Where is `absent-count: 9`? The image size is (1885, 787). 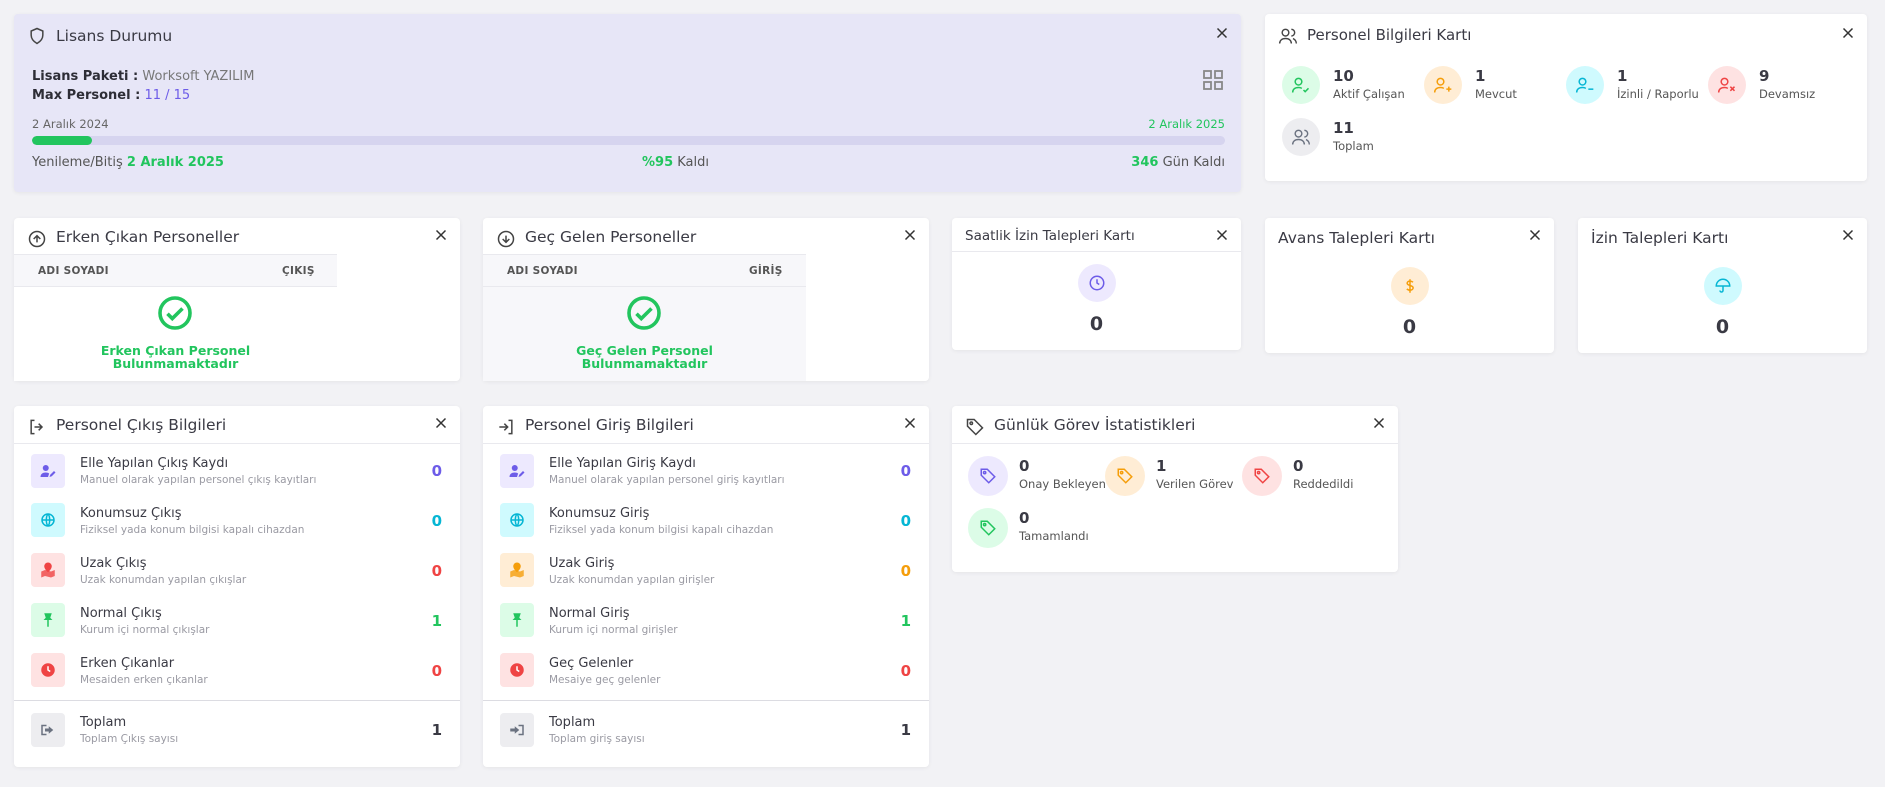 absent-count: 9 is located at coordinates (1764, 76).